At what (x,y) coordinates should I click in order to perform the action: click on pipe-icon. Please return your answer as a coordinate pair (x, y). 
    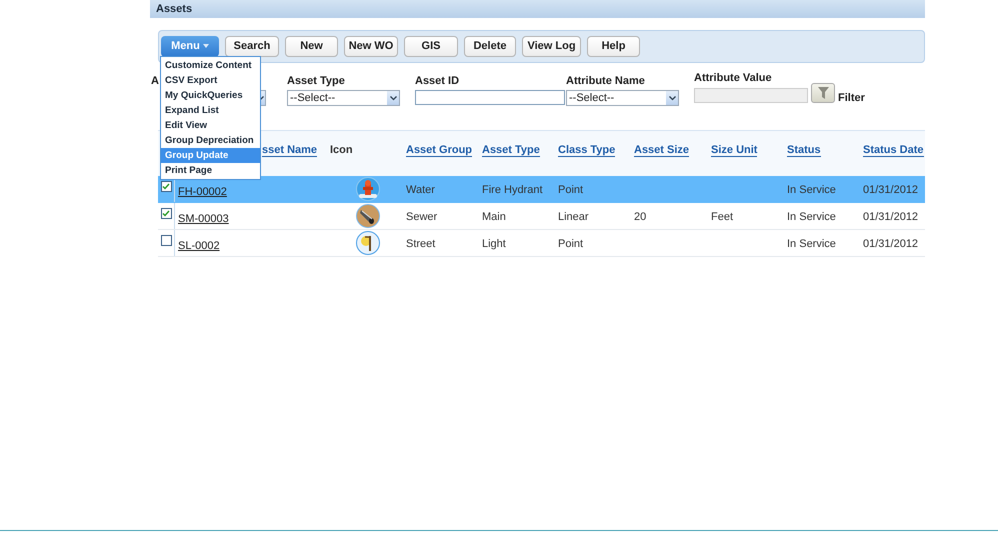
    Looking at the image, I should click on (368, 216).